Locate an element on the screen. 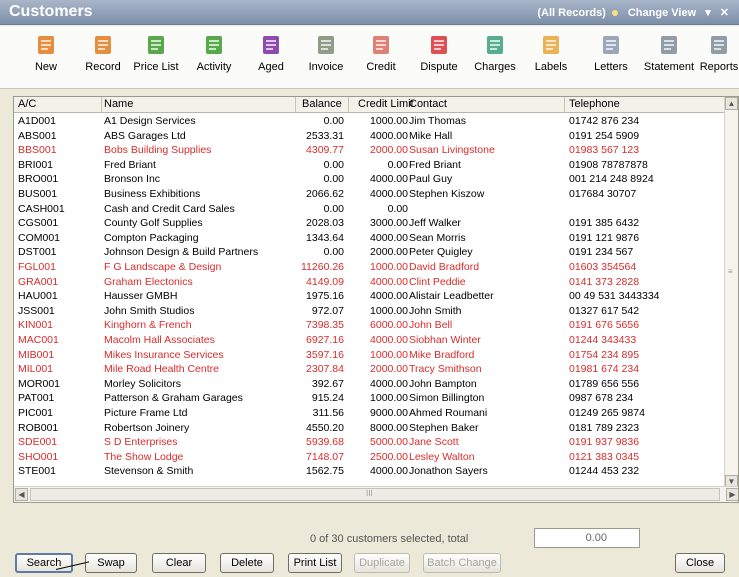  cell-credit-limit: 2500.00 is located at coordinates (389, 456).